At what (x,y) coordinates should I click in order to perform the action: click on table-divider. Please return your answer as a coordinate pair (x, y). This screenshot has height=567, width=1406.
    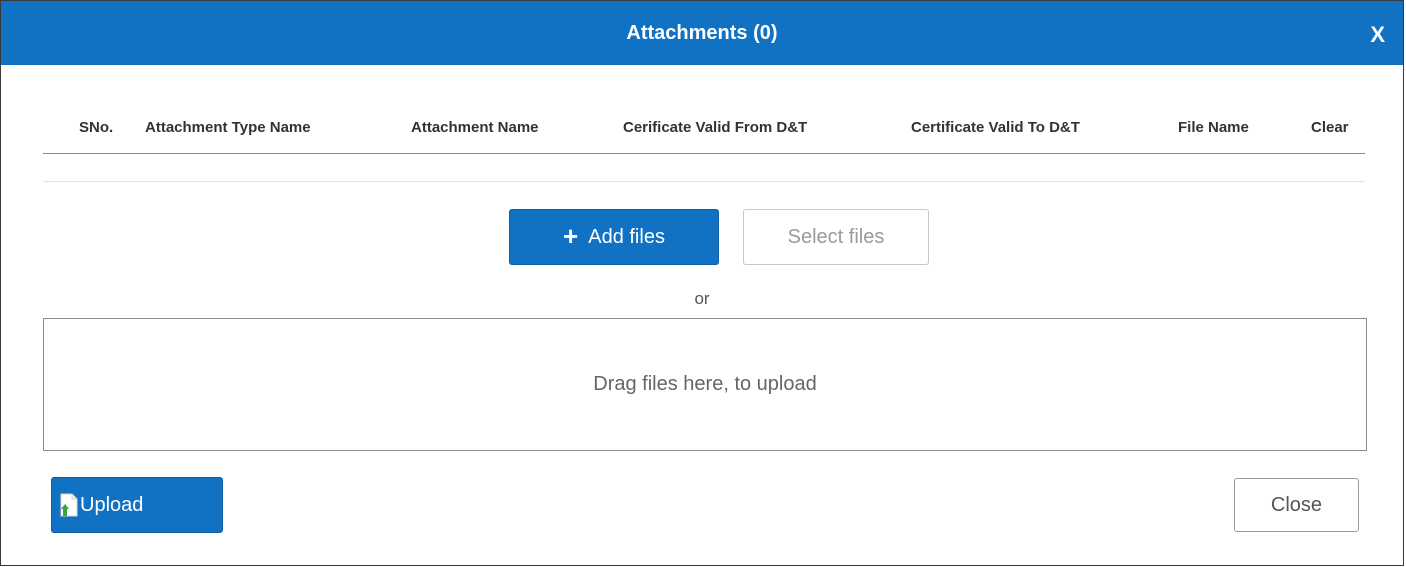
    Looking at the image, I should click on (704, 181).